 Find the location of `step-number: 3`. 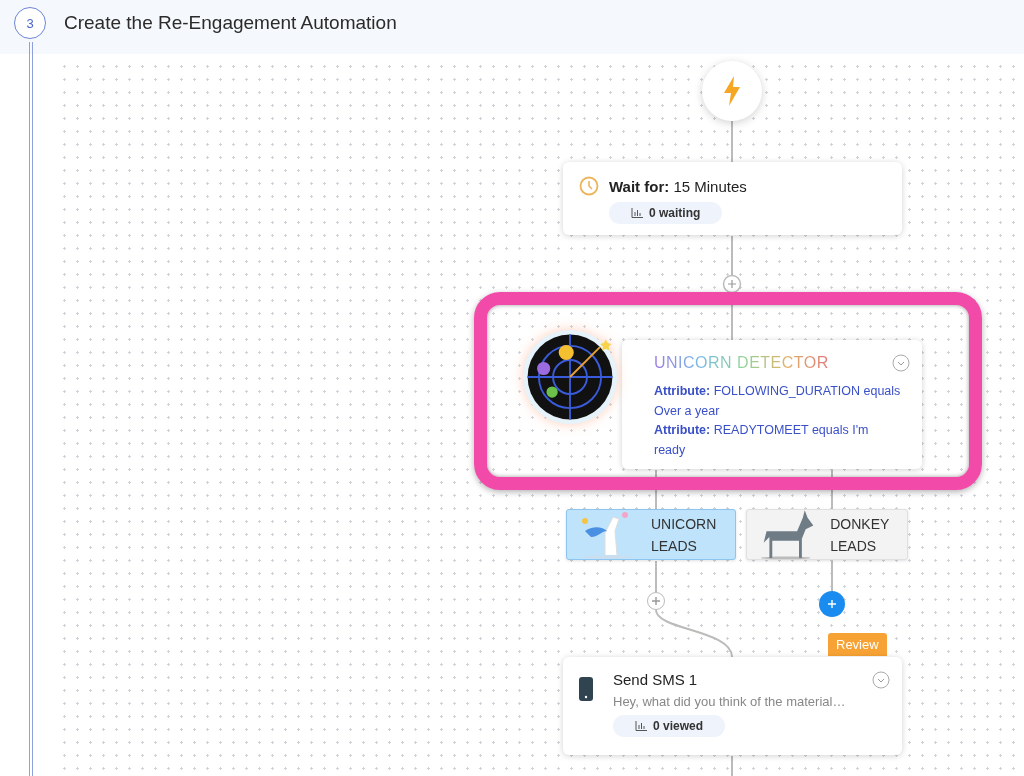

step-number: 3 is located at coordinates (30, 23).